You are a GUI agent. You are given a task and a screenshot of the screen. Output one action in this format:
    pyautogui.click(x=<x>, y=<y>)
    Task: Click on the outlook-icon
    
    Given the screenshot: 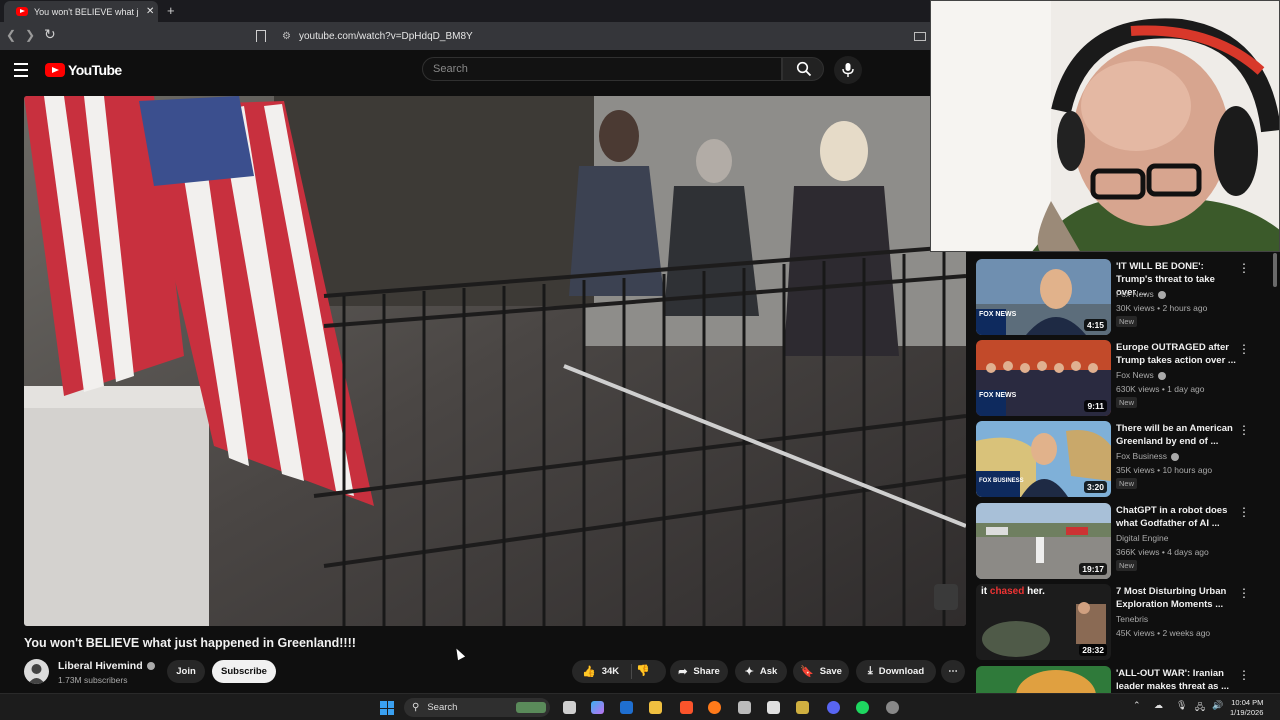 What is the action you would take?
    pyautogui.click(x=626, y=707)
    